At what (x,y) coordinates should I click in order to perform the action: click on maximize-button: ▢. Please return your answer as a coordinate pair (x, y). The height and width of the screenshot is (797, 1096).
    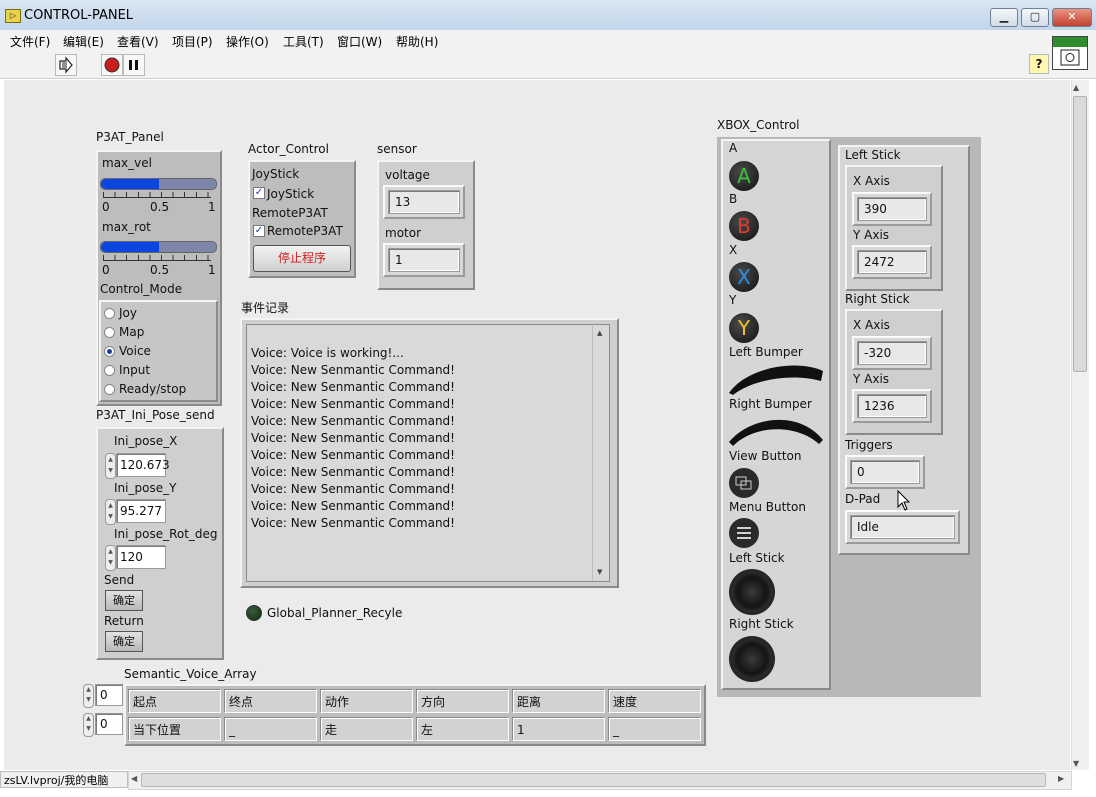
    Looking at the image, I should click on (1035, 17).